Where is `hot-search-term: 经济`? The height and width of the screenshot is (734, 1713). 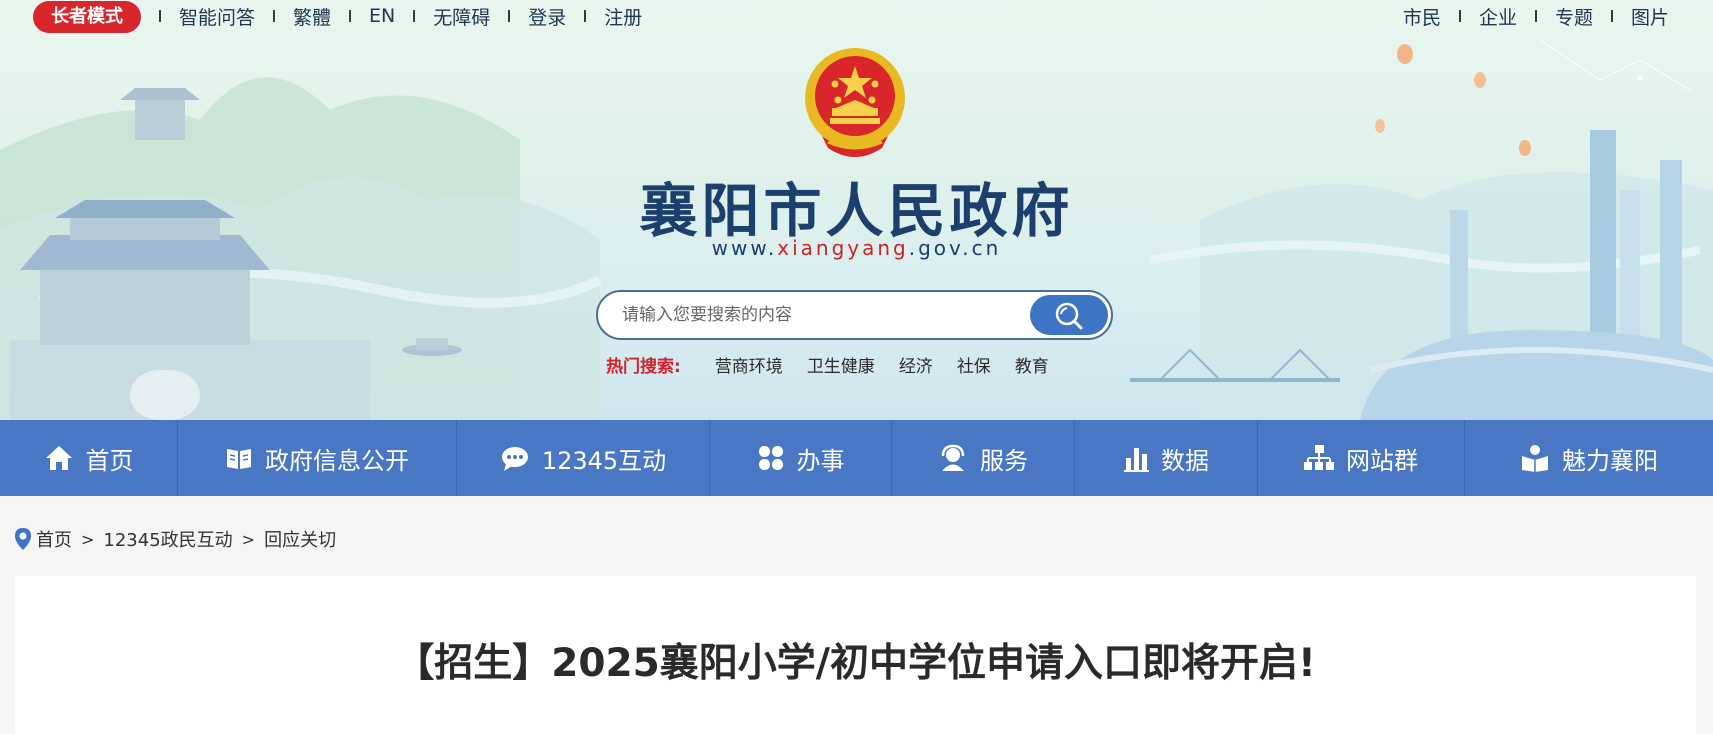
hot-search-term: 经济 is located at coordinates (916, 364).